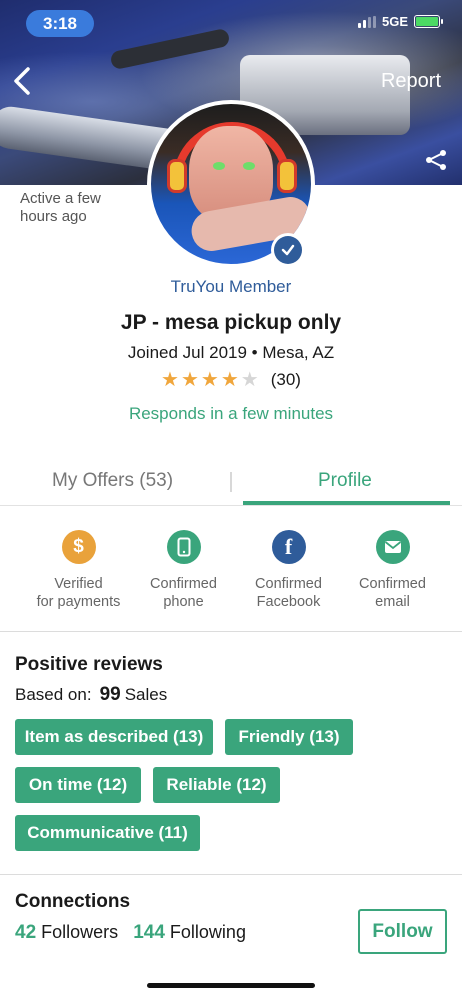 The width and height of the screenshot is (462, 1000). I want to click on positive-reviews-title: Positive reviews, so click(89, 664).